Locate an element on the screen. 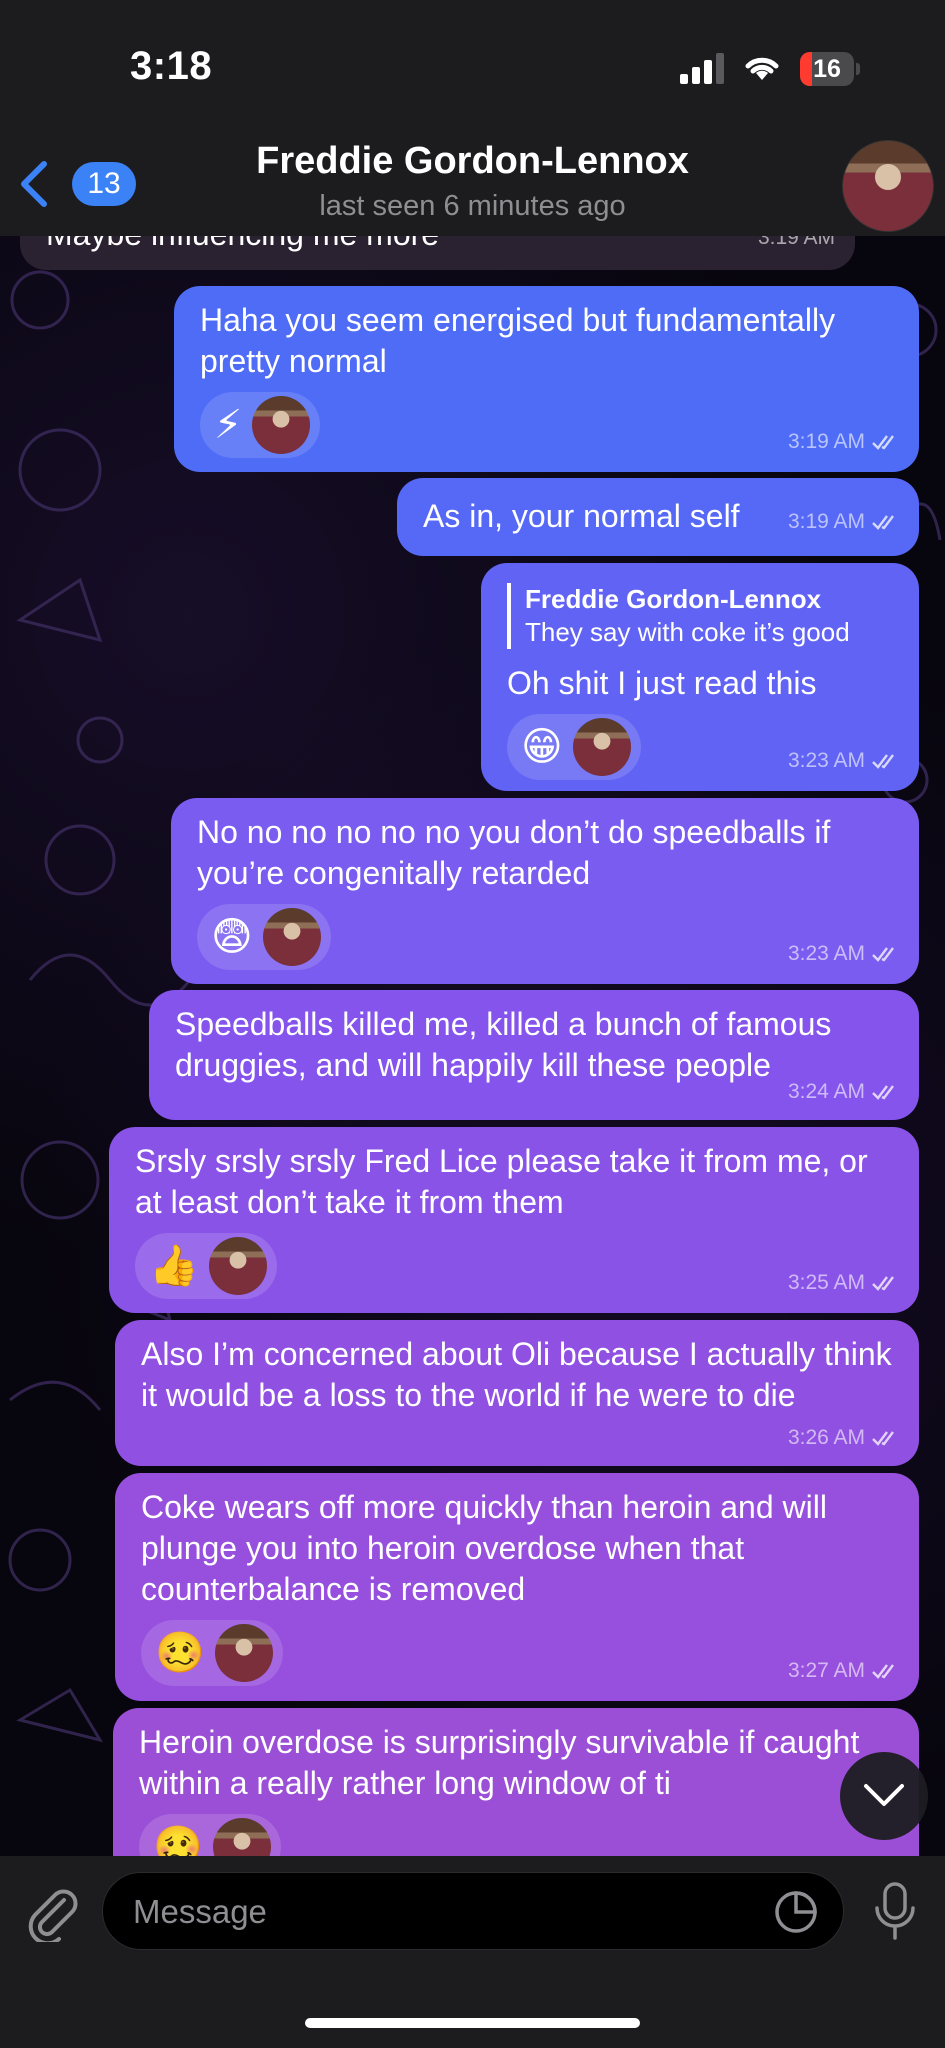 The height and width of the screenshot is (2048, 945). message-text: As in, your normal self is located at coordinates (581, 516).